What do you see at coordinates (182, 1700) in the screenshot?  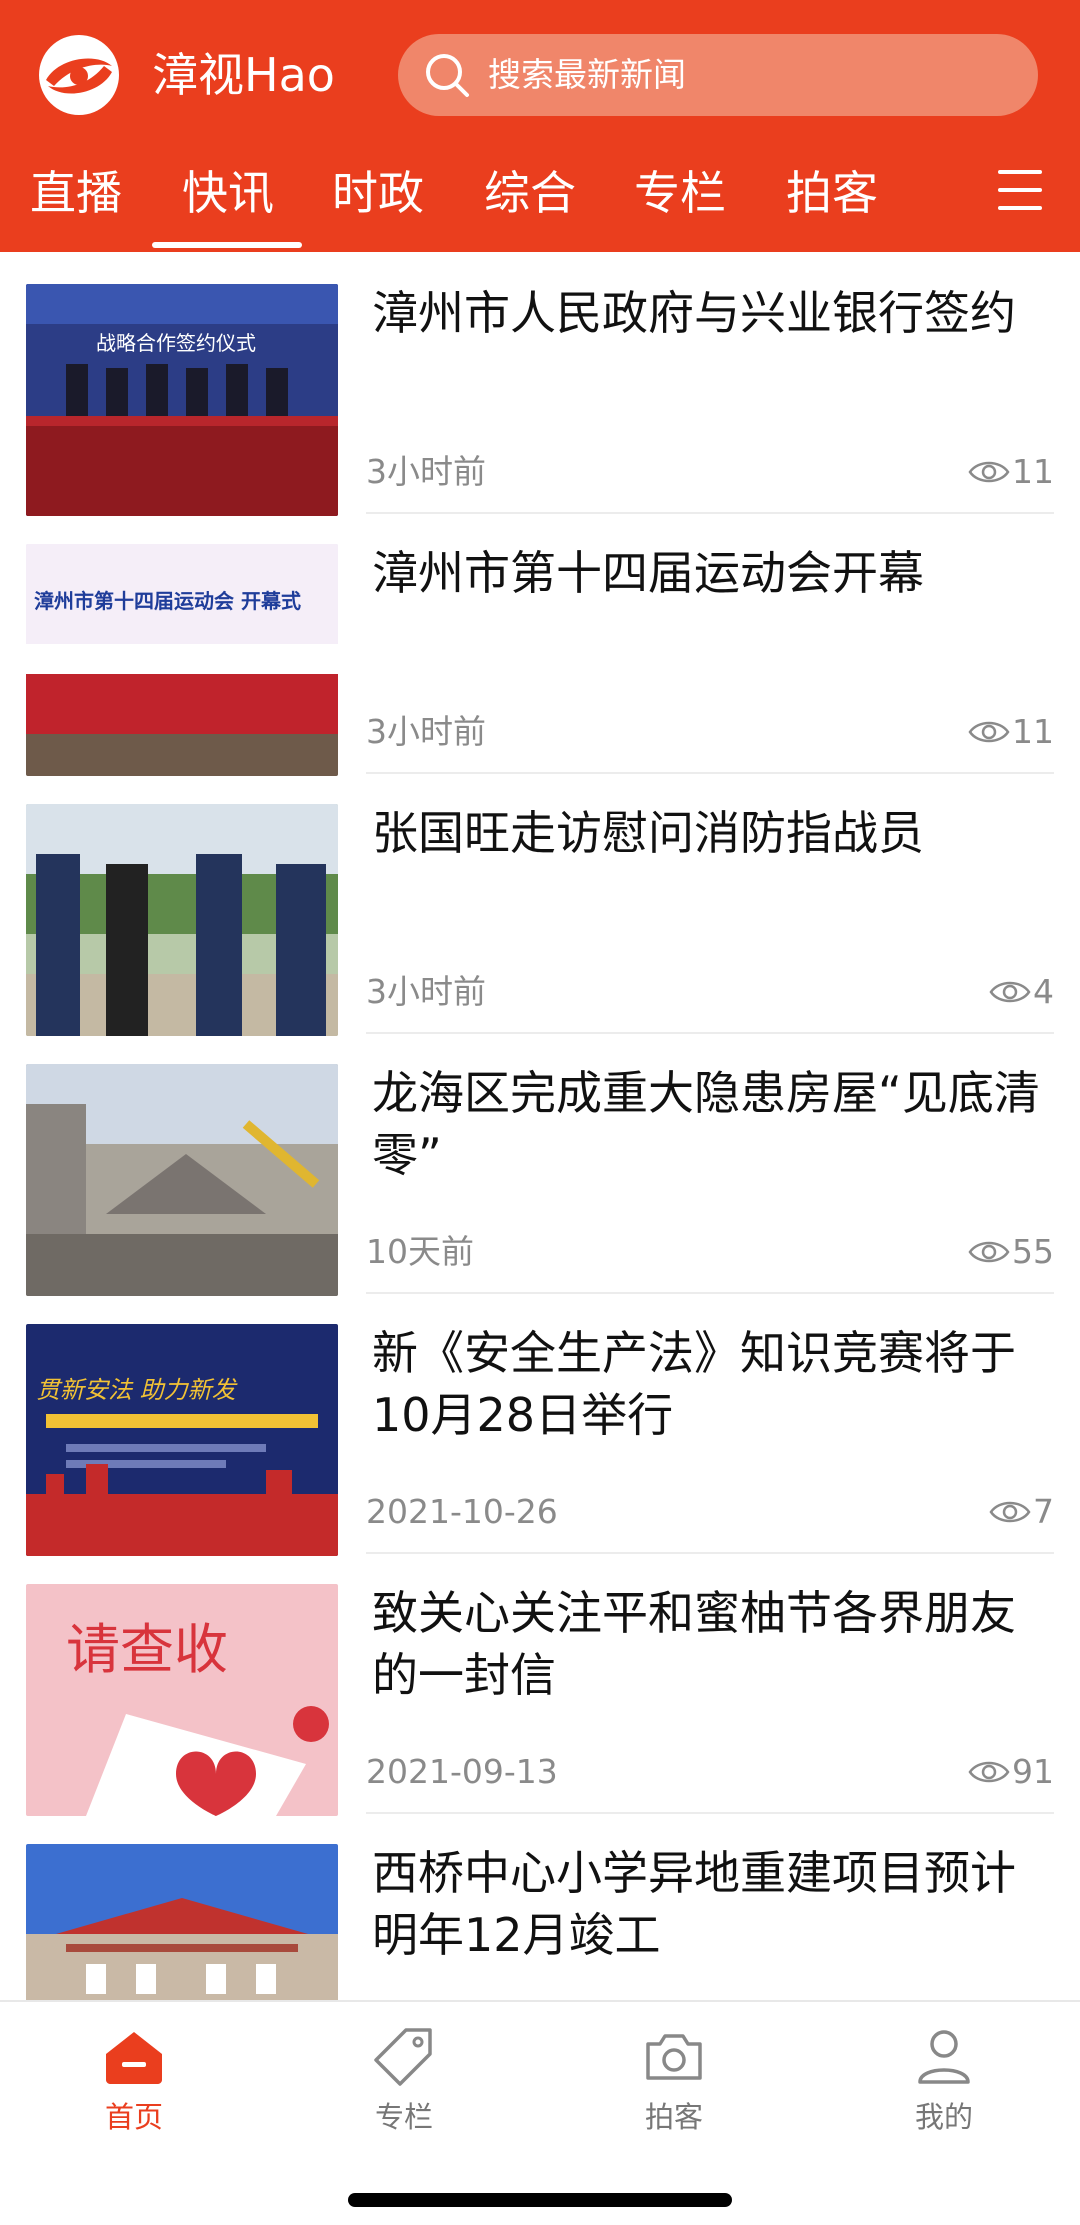 I see `news-thumbnail: 请查收` at bounding box center [182, 1700].